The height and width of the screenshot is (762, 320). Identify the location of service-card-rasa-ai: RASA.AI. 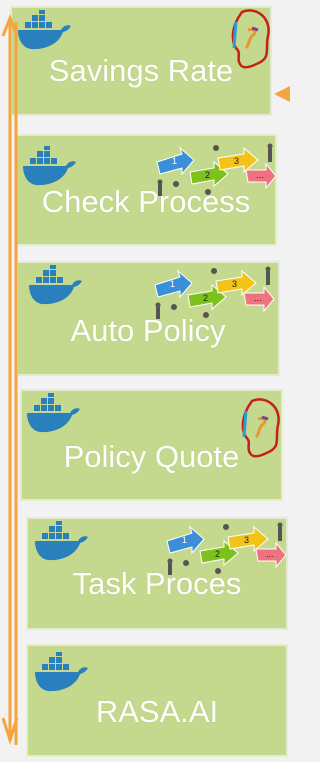
(157, 700).